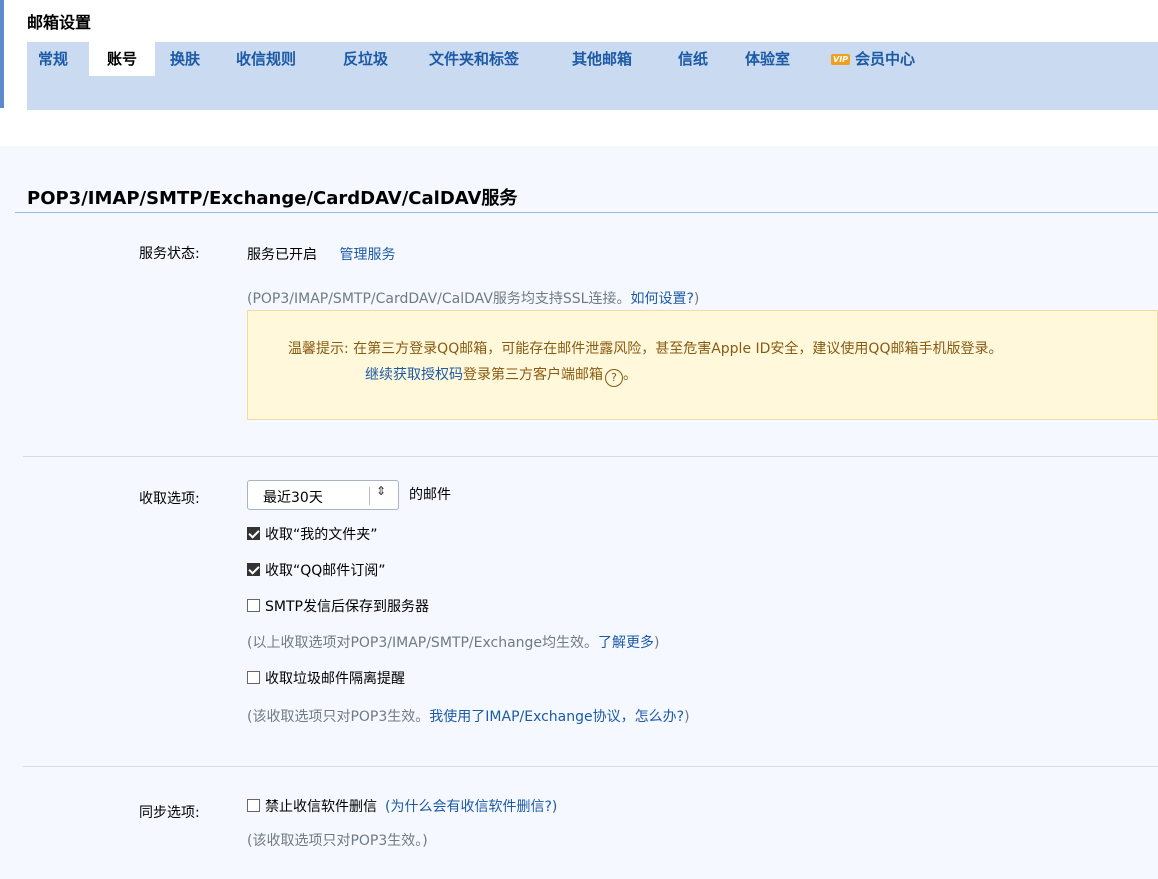 Image resolution: width=1158 pixels, height=879 pixels. I want to click on auth-code-line: 继续获取授权码登录第三方客户端邮箱?。, so click(501, 375).